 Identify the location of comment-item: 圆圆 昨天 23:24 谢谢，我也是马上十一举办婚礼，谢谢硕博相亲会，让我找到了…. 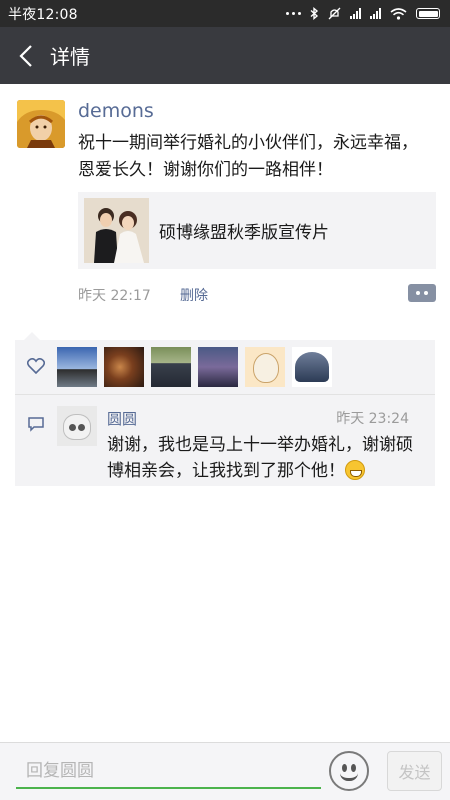
(225, 440).